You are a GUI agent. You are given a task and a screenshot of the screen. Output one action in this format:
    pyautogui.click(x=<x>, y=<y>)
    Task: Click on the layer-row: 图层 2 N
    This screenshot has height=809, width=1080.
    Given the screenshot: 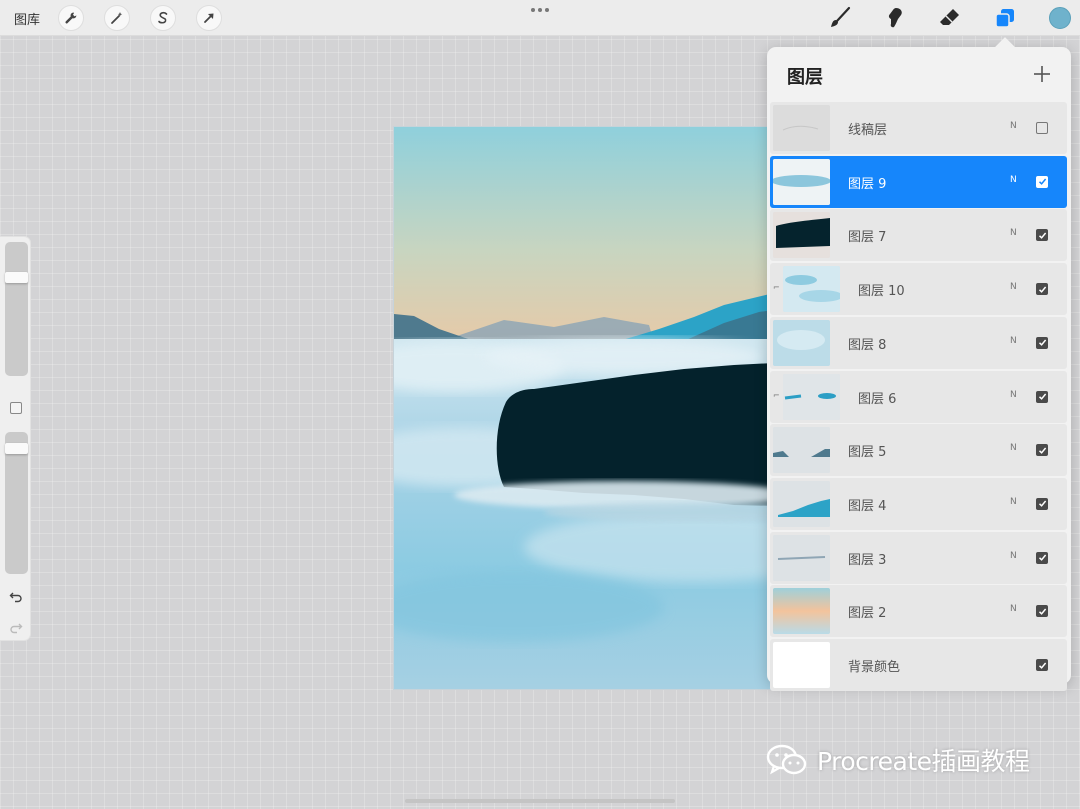 What is the action you would take?
    pyautogui.click(x=918, y=611)
    